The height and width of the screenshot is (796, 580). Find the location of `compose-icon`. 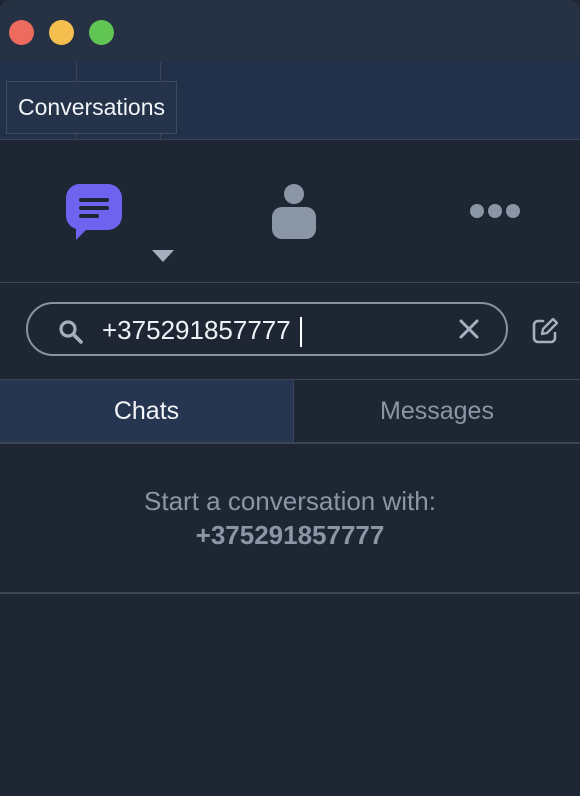

compose-icon is located at coordinates (545, 331).